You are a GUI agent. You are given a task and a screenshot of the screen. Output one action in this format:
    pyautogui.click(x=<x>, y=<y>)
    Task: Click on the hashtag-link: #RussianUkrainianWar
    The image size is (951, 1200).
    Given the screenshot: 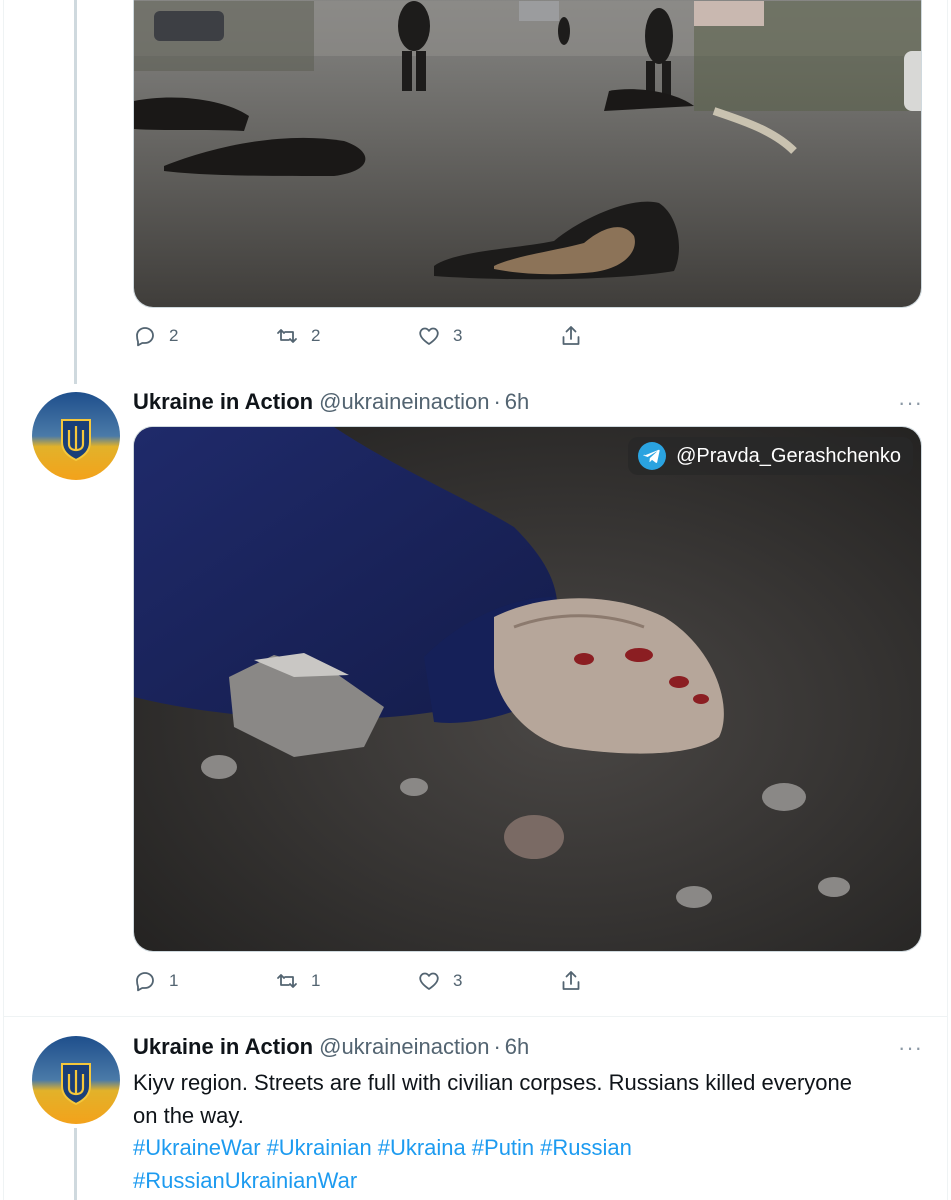 What is the action you would take?
    pyautogui.click(x=245, y=1180)
    